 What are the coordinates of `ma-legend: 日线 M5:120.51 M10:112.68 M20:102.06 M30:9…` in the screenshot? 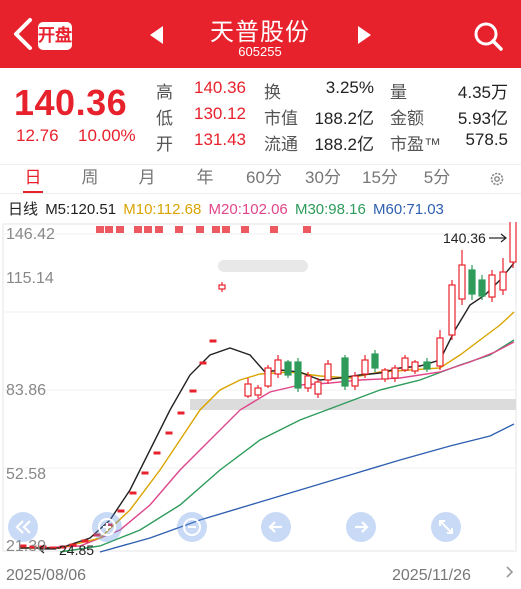 It's located at (227, 208).